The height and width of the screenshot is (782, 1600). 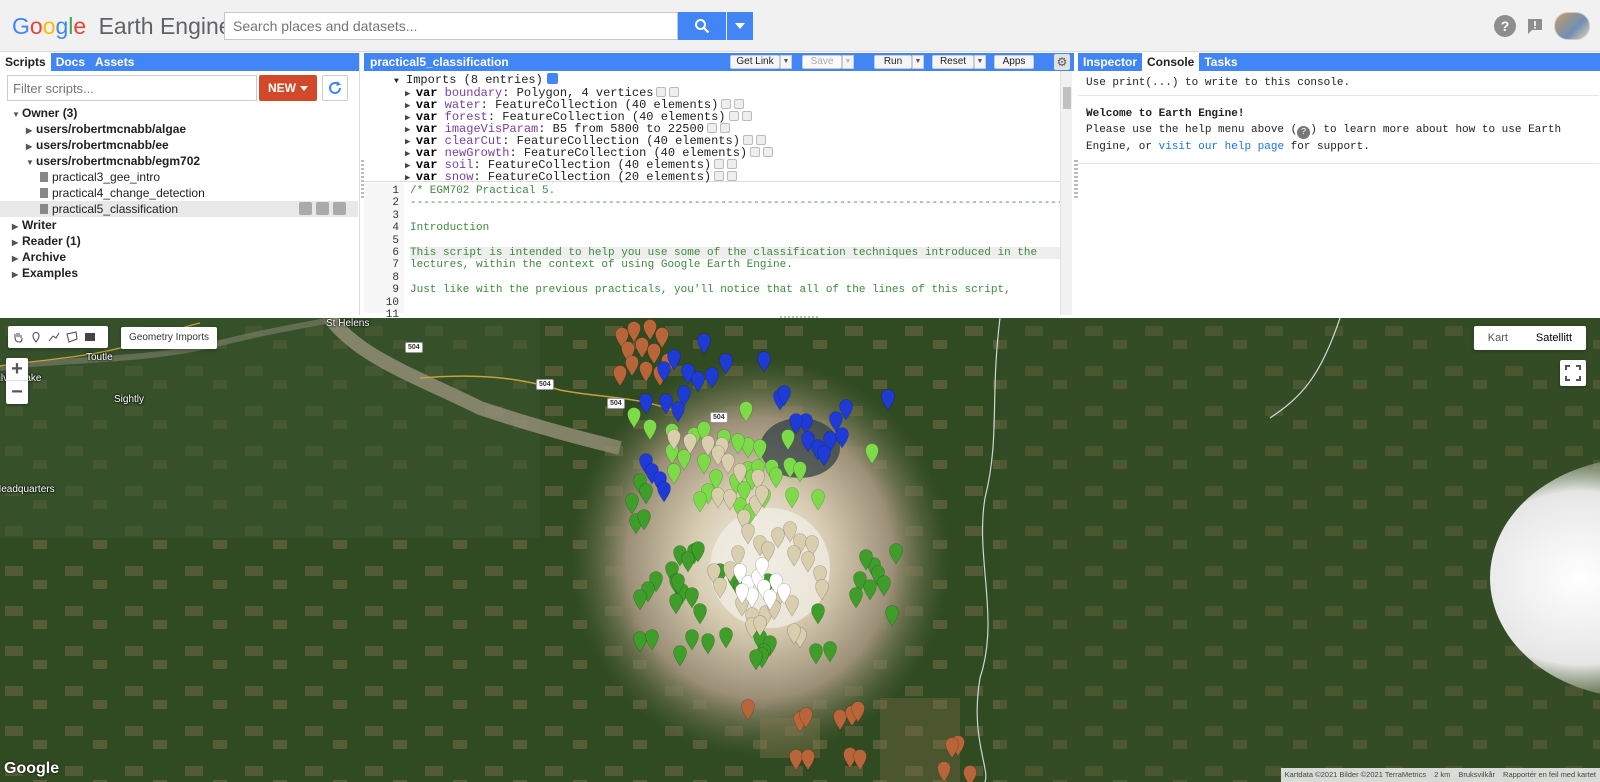 What do you see at coordinates (132, 88) in the screenshot?
I see `filter-scripts-box` at bounding box center [132, 88].